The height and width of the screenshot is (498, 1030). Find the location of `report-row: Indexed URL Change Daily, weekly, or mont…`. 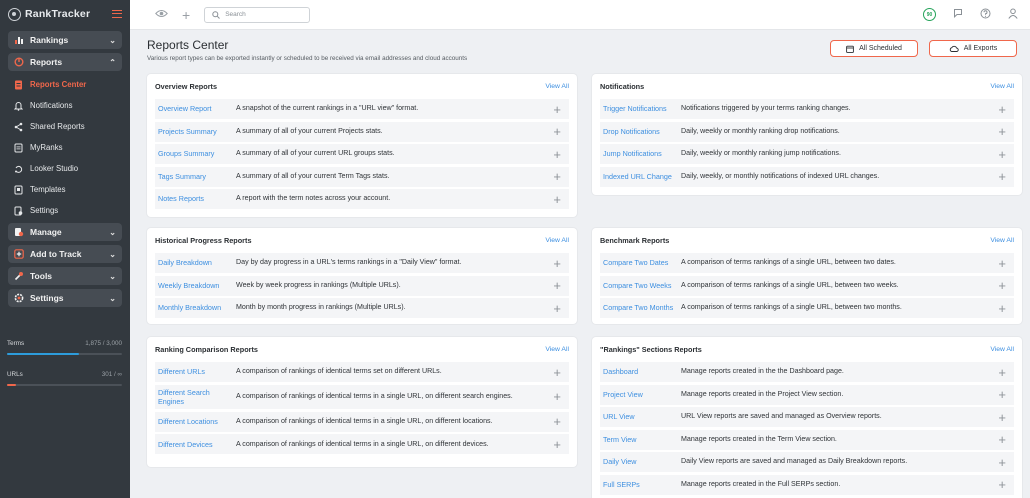

report-row: Indexed URL Change Daily, weekly, or mont… is located at coordinates (807, 176).